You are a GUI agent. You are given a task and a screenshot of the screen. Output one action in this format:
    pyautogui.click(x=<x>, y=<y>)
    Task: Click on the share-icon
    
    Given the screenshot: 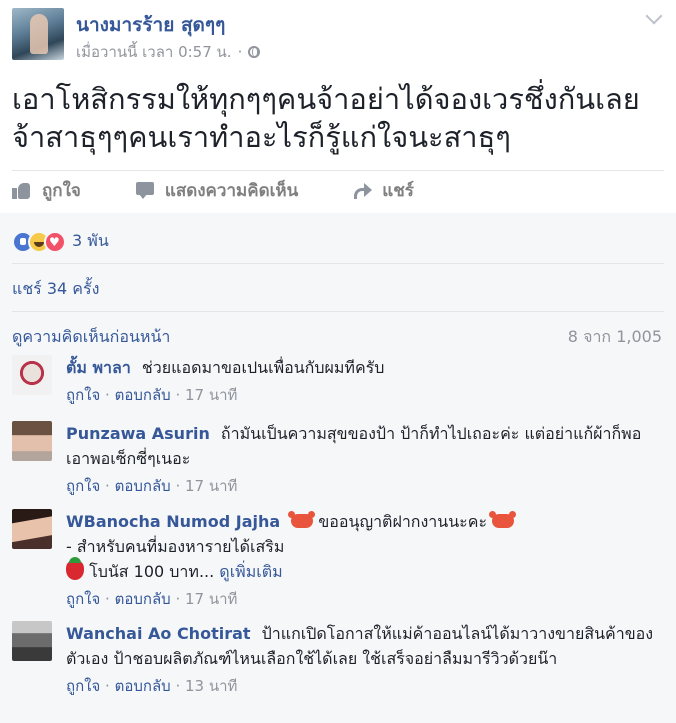 What is the action you would take?
    pyautogui.click(x=362, y=190)
    